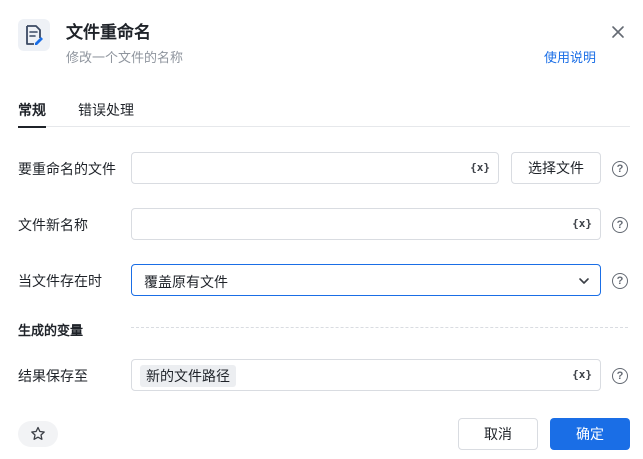  What do you see at coordinates (186, 282) in the screenshot?
I see `when-exists-selected-value: 覆盖原有文件` at bounding box center [186, 282].